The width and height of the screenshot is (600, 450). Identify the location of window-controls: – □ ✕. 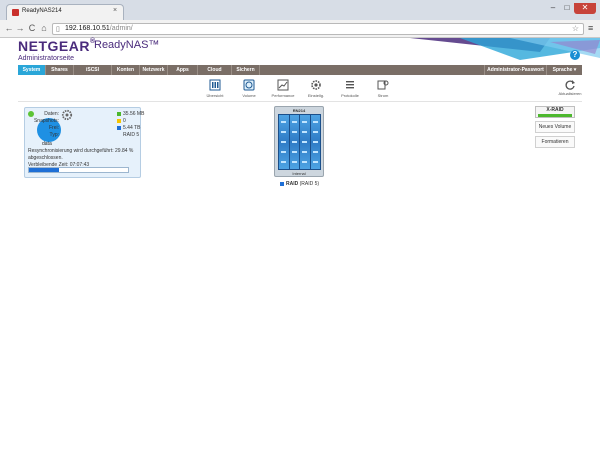
(571, 9).